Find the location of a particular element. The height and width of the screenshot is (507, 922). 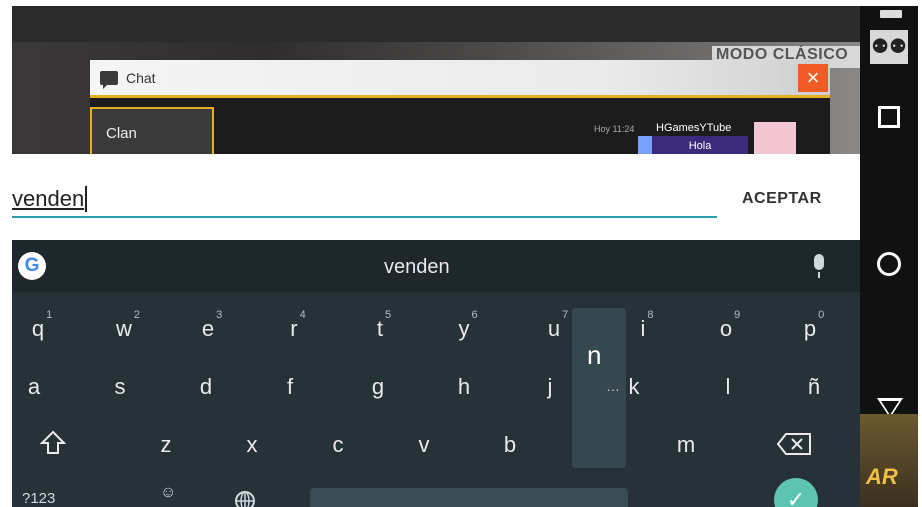

symbols-key: ?123 is located at coordinates (38, 498).